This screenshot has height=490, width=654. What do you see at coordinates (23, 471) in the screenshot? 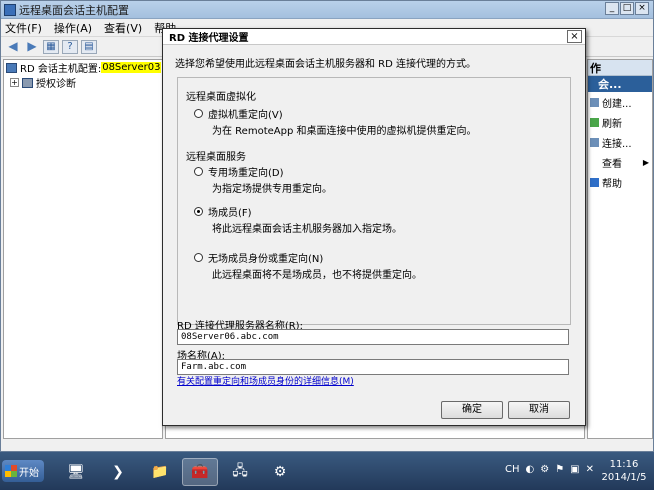
I see `start-button: 开始` at bounding box center [23, 471].